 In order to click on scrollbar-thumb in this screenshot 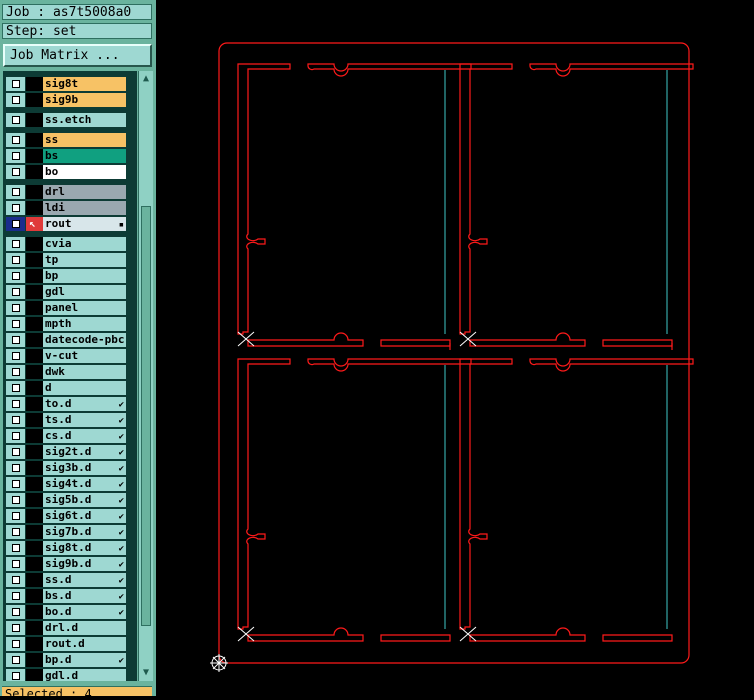, I will do `click(146, 416)`.